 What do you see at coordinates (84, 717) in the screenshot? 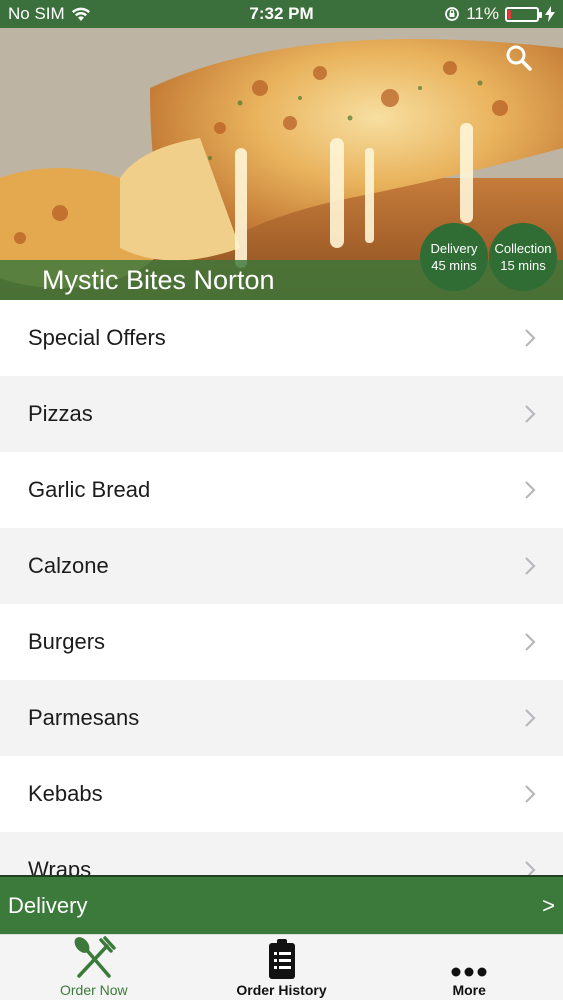
I see `menu-item-label: Parmesans` at bounding box center [84, 717].